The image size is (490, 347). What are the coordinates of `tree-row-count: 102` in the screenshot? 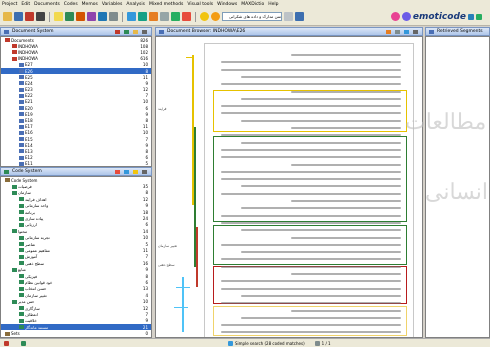 It's located at (144, 52).